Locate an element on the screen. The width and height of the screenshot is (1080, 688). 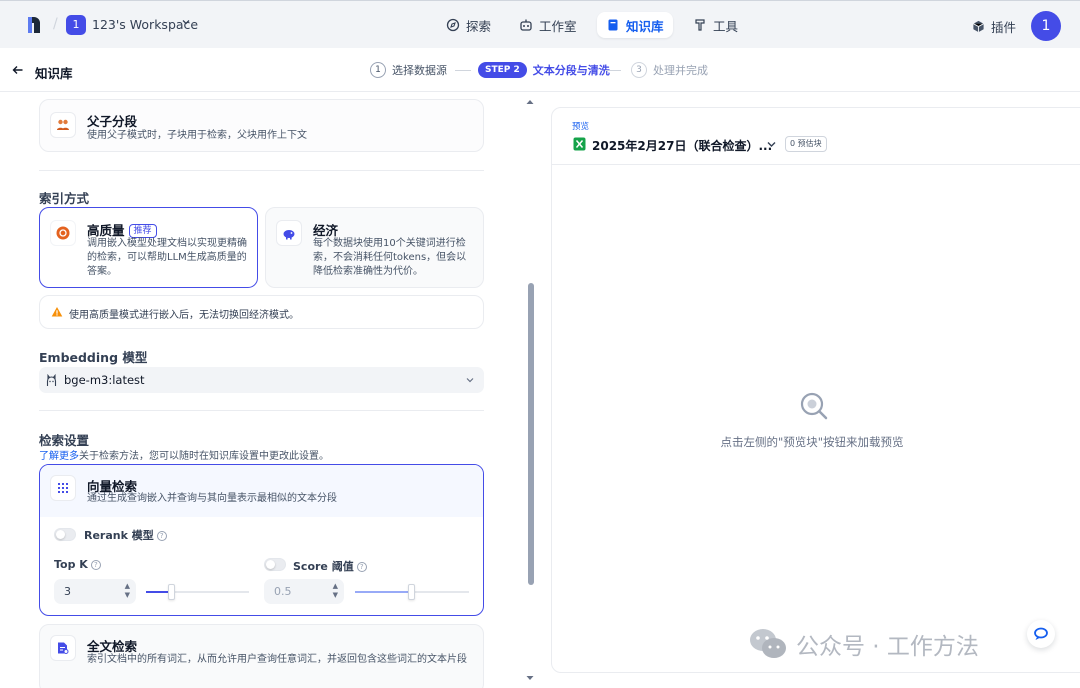
arrow-left-icon is located at coordinates (18, 70).